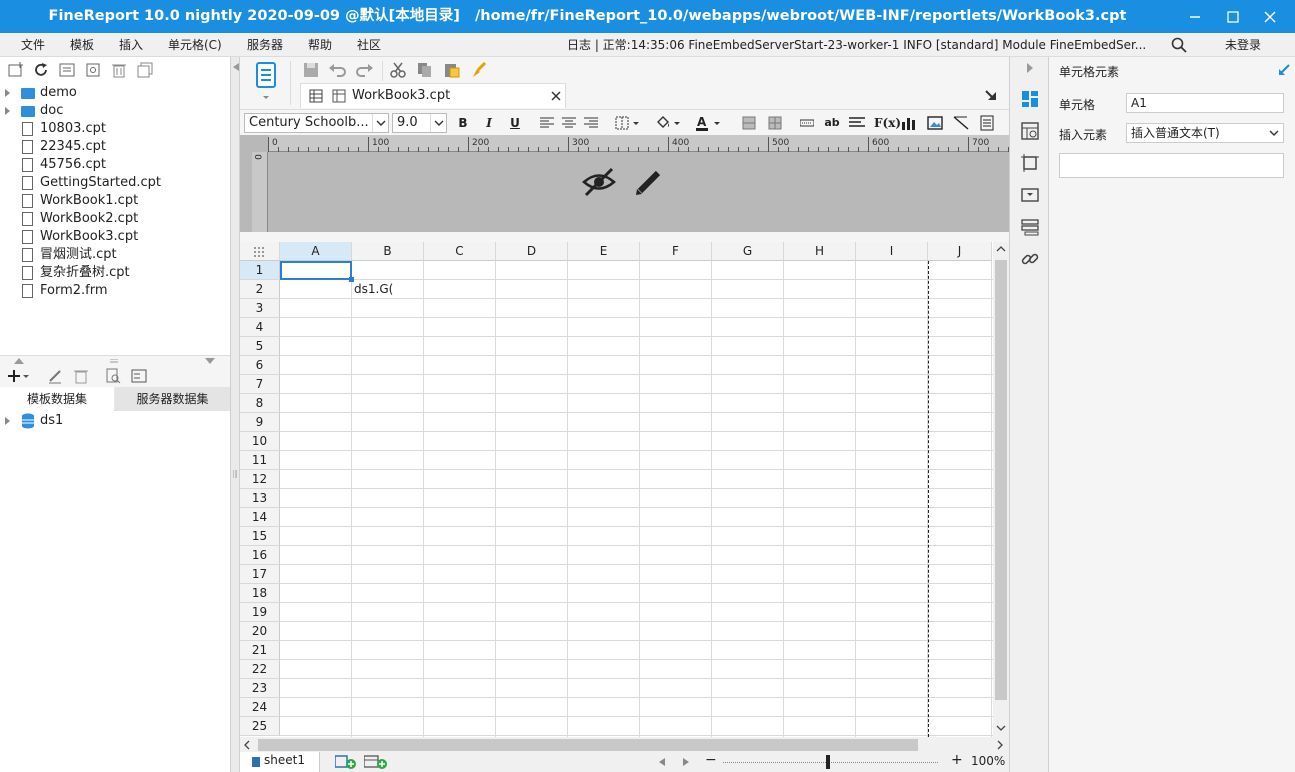 Image resolution: width=1295 pixels, height=772 pixels. What do you see at coordinates (93, 70) in the screenshot?
I see `lock-template-icon` at bounding box center [93, 70].